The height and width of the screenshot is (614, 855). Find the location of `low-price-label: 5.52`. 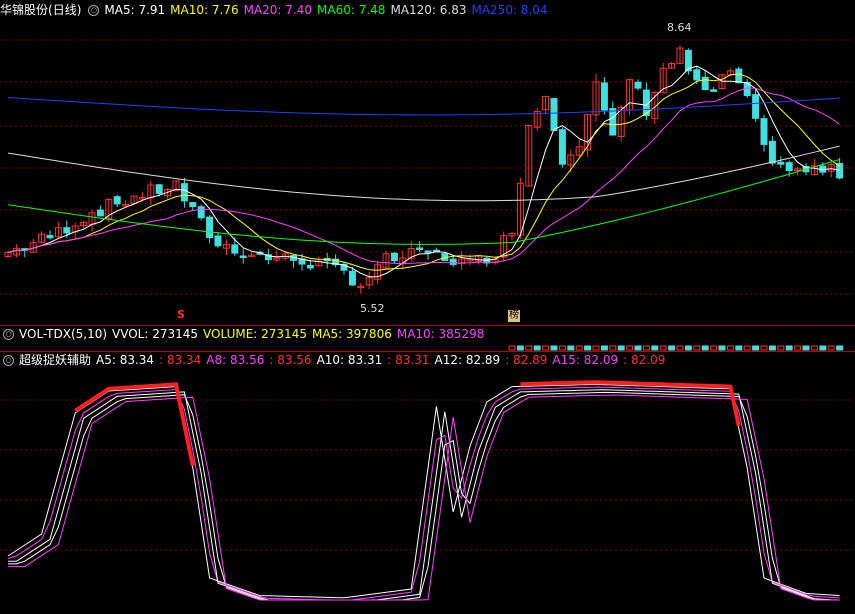

low-price-label: 5.52 is located at coordinates (372, 308).